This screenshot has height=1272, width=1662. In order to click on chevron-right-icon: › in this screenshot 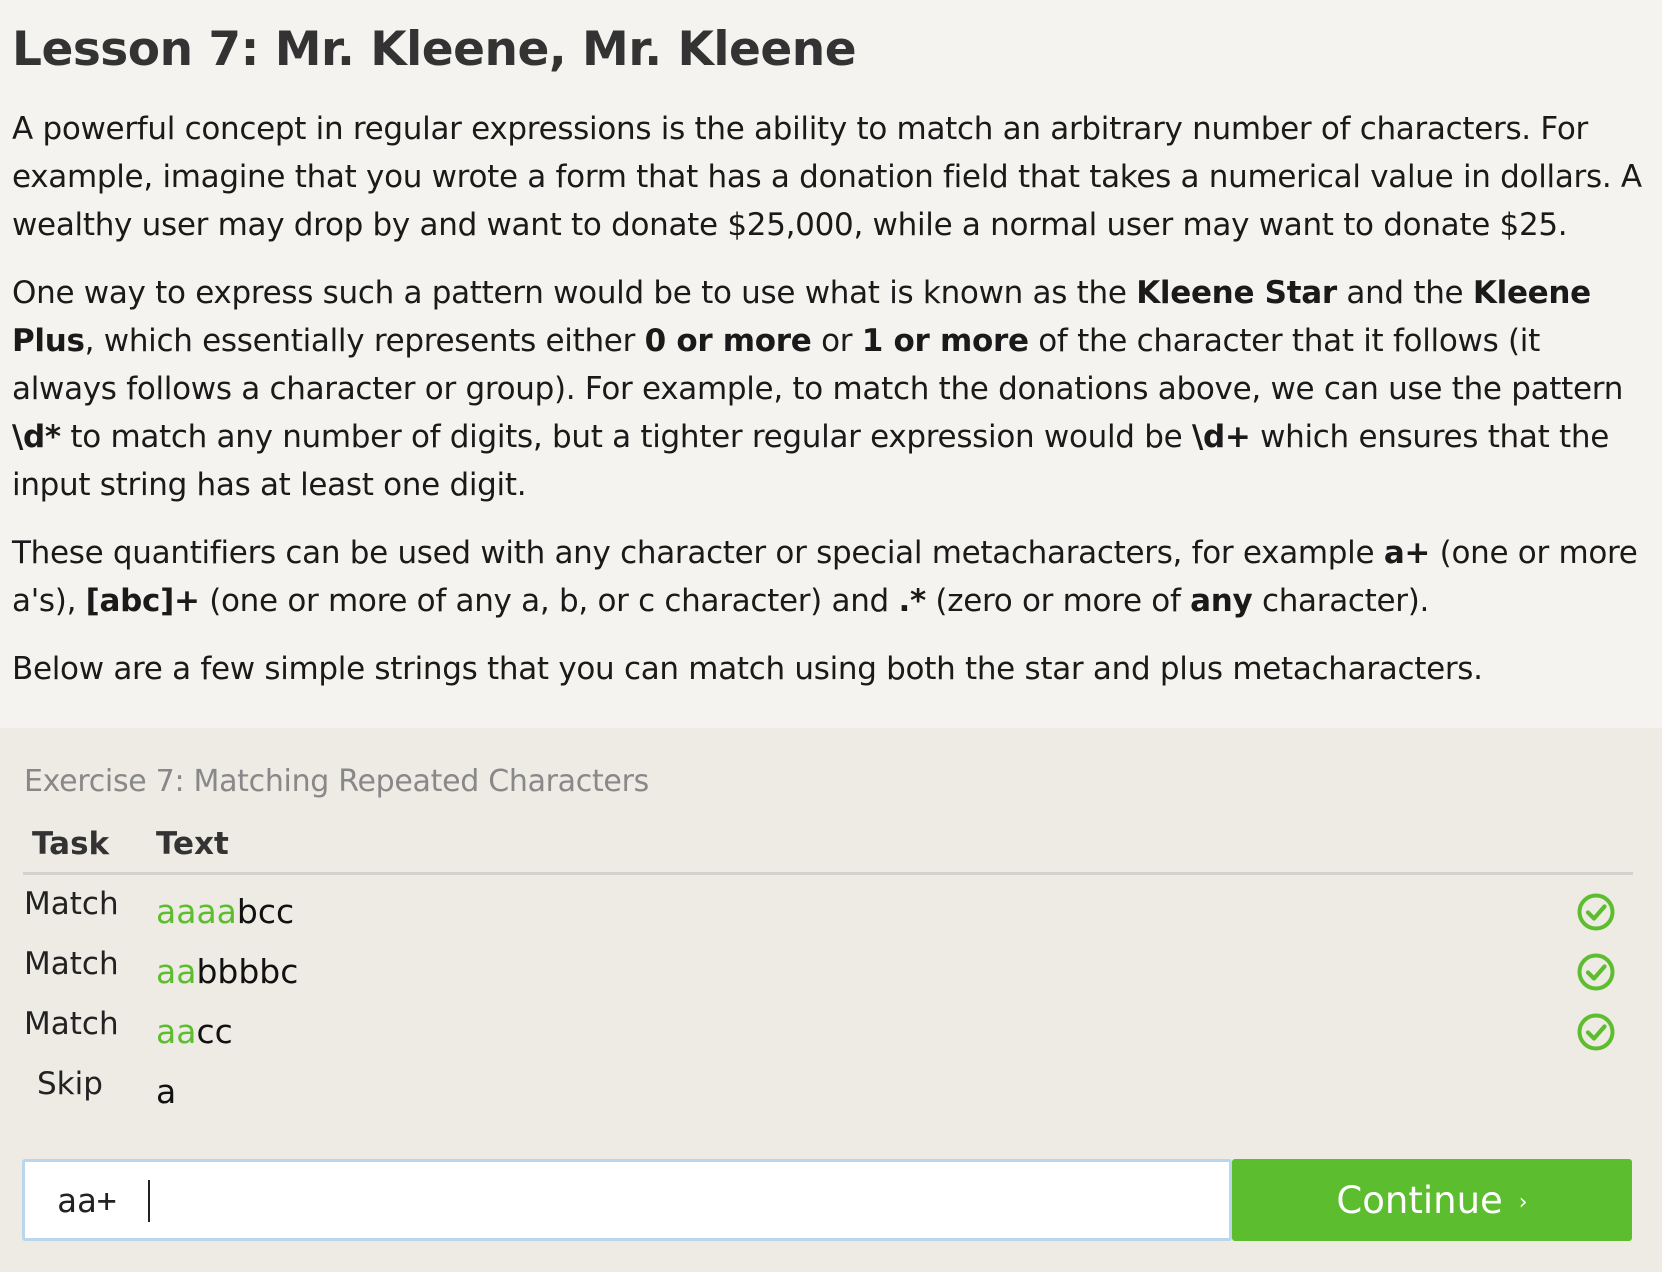, I will do `click(1523, 1202)`.